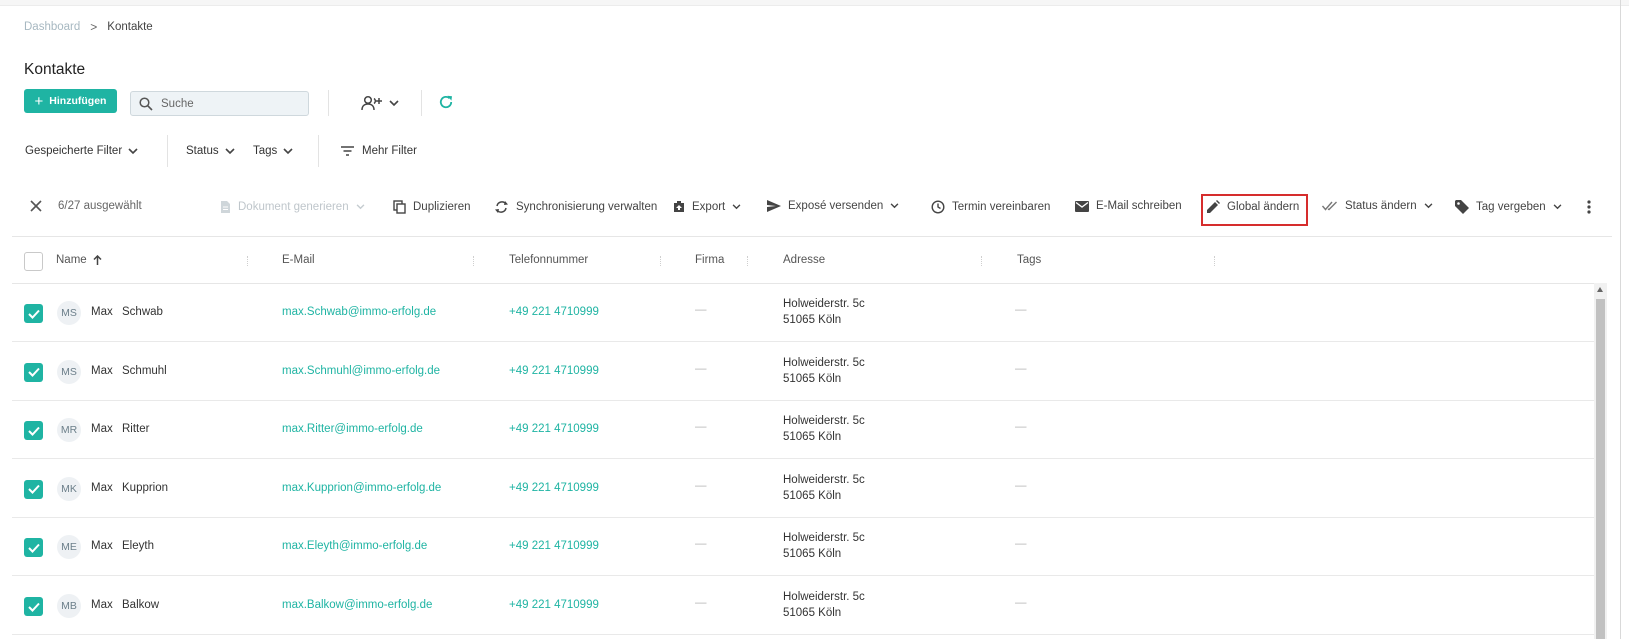  What do you see at coordinates (399, 207) in the screenshot?
I see `copy-icon` at bounding box center [399, 207].